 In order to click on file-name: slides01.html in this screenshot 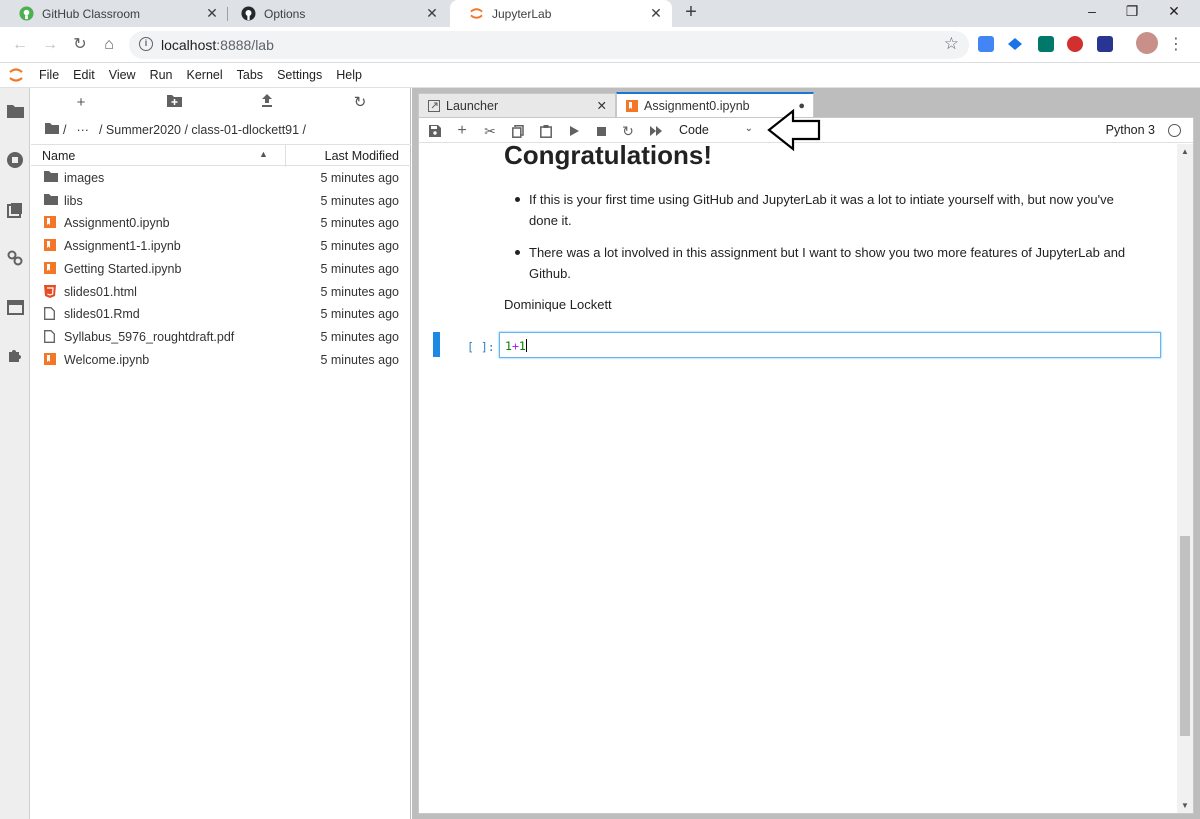, I will do `click(100, 291)`.